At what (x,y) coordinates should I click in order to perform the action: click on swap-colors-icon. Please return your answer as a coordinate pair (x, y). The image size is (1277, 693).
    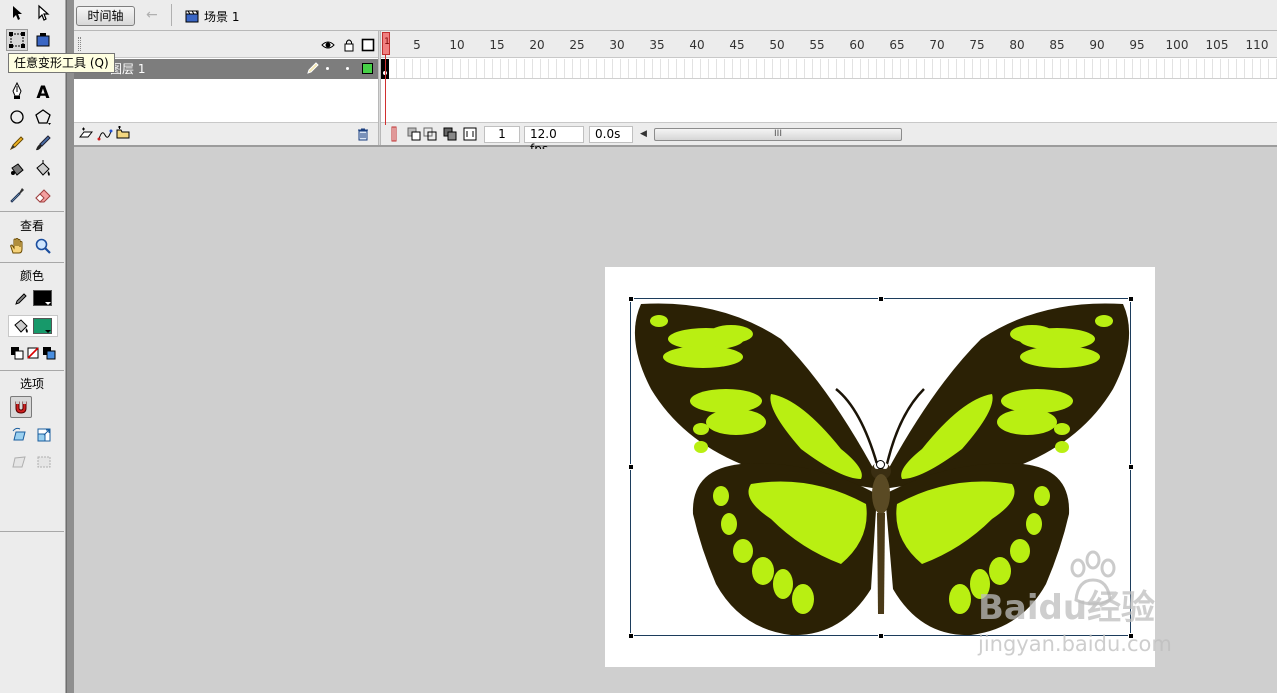
    Looking at the image, I should click on (49, 353).